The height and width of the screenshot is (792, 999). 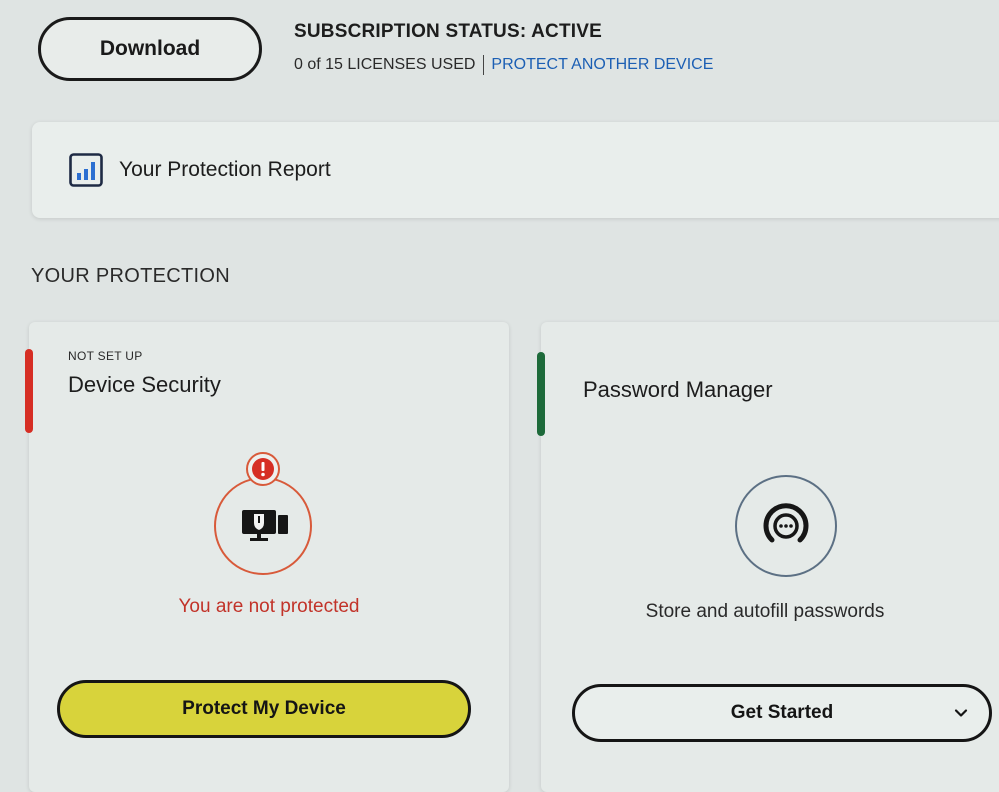 I want to click on section-heading: YOUR PROTECTION, so click(x=130, y=276).